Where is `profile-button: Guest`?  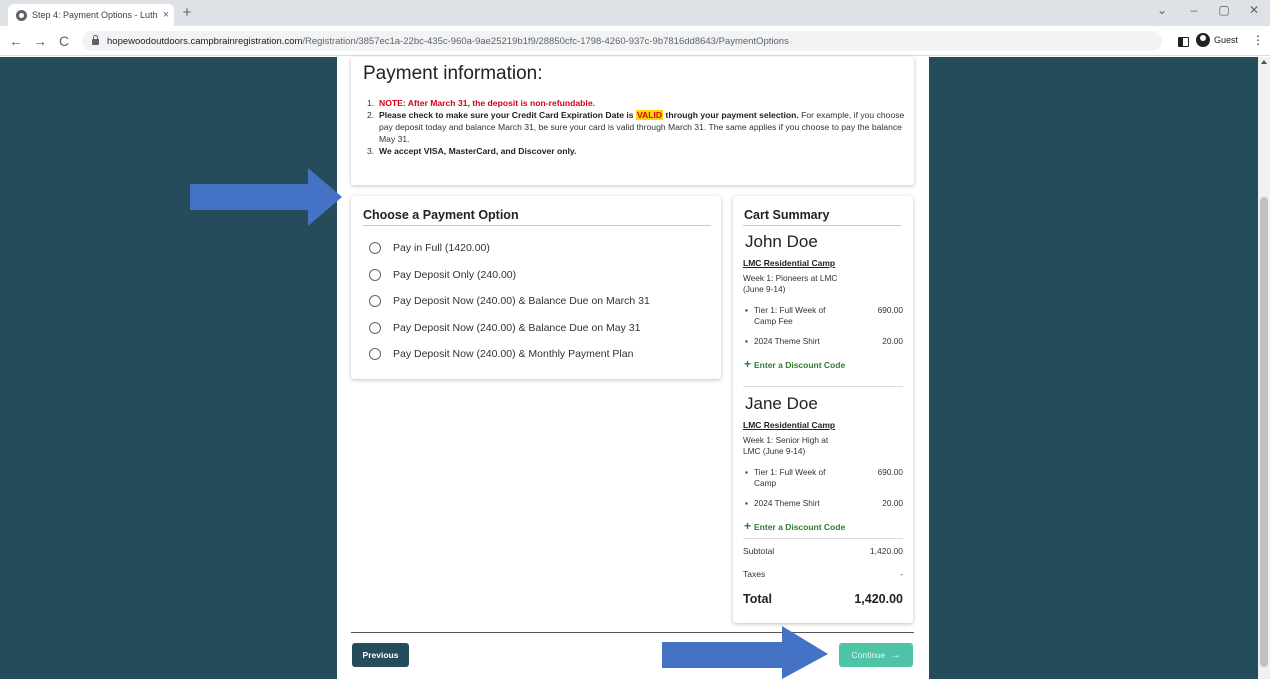 profile-button: Guest is located at coordinates (1217, 40).